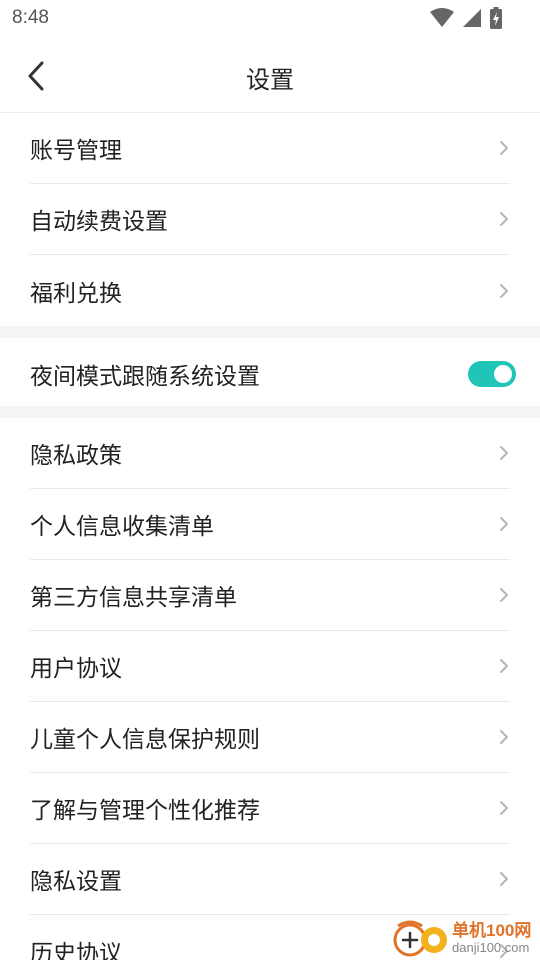  What do you see at coordinates (472, 18) in the screenshot?
I see `cellular-signal-icon` at bounding box center [472, 18].